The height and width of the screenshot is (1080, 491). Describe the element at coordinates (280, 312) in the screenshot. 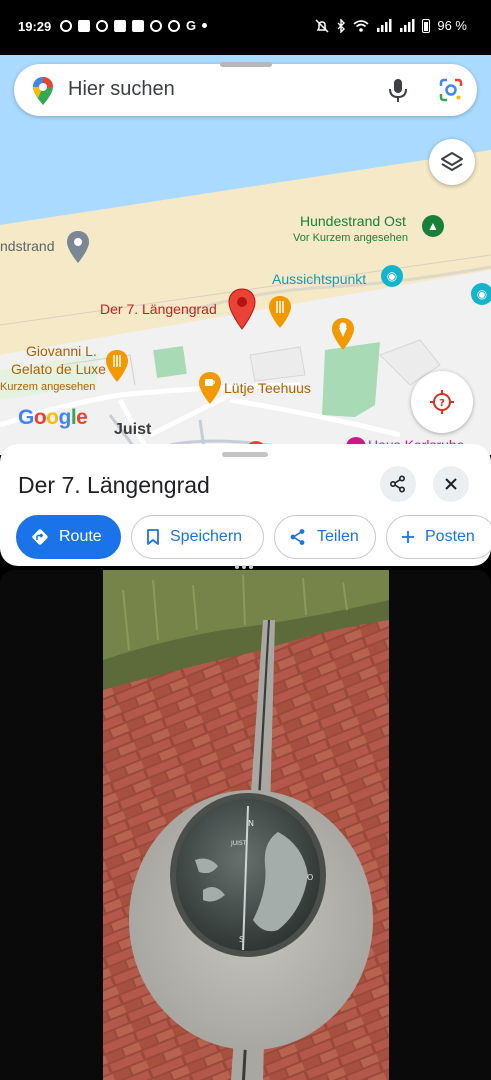

I see `restaurant-pin-icon` at that location.